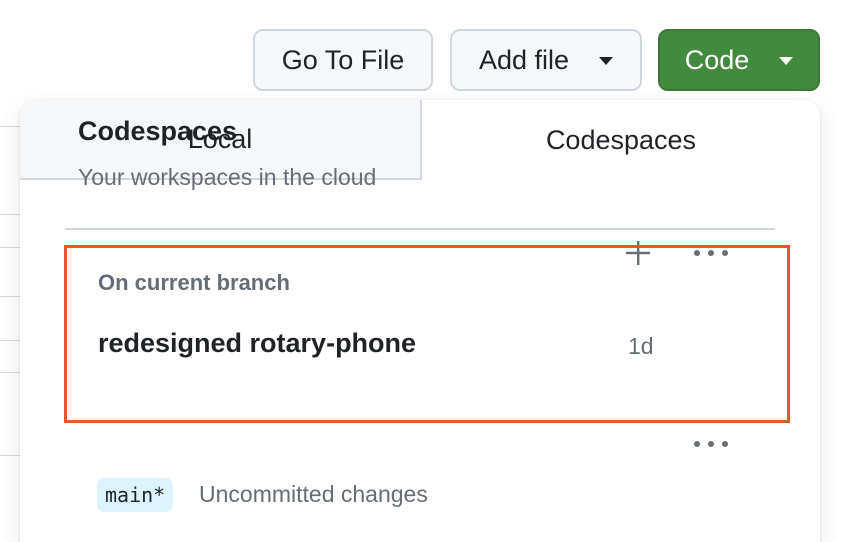 Image resolution: width=842 pixels, height=542 pixels. What do you see at coordinates (158, 131) in the screenshot?
I see `codespaces-heading: Codespaces` at bounding box center [158, 131].